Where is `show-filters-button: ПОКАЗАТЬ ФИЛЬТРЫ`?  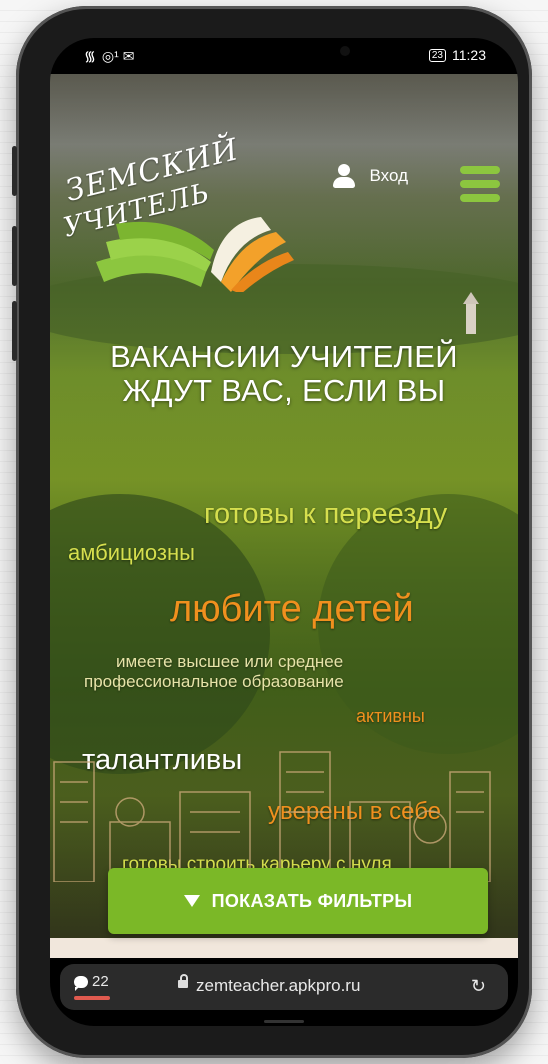
show-filters-button: ПОКАЗАТЬ ФИЛЬТРЫ is located at coordinates (298, 901).